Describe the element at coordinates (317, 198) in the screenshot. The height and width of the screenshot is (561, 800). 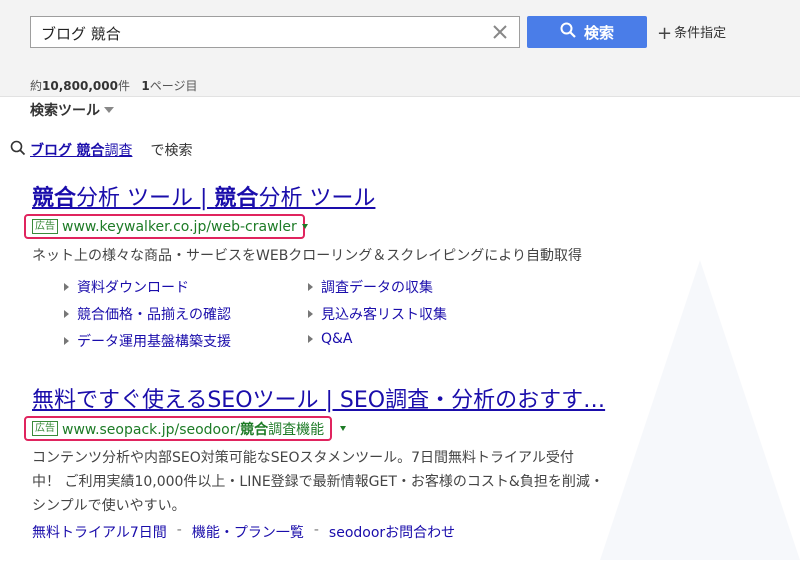
I see `ad1-title-part4: 分析 ツール` at that location.